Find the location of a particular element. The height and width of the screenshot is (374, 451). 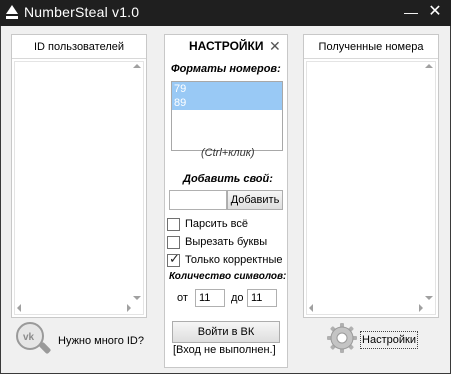

user-ids-vscroll is located at coordinates (137, 182).